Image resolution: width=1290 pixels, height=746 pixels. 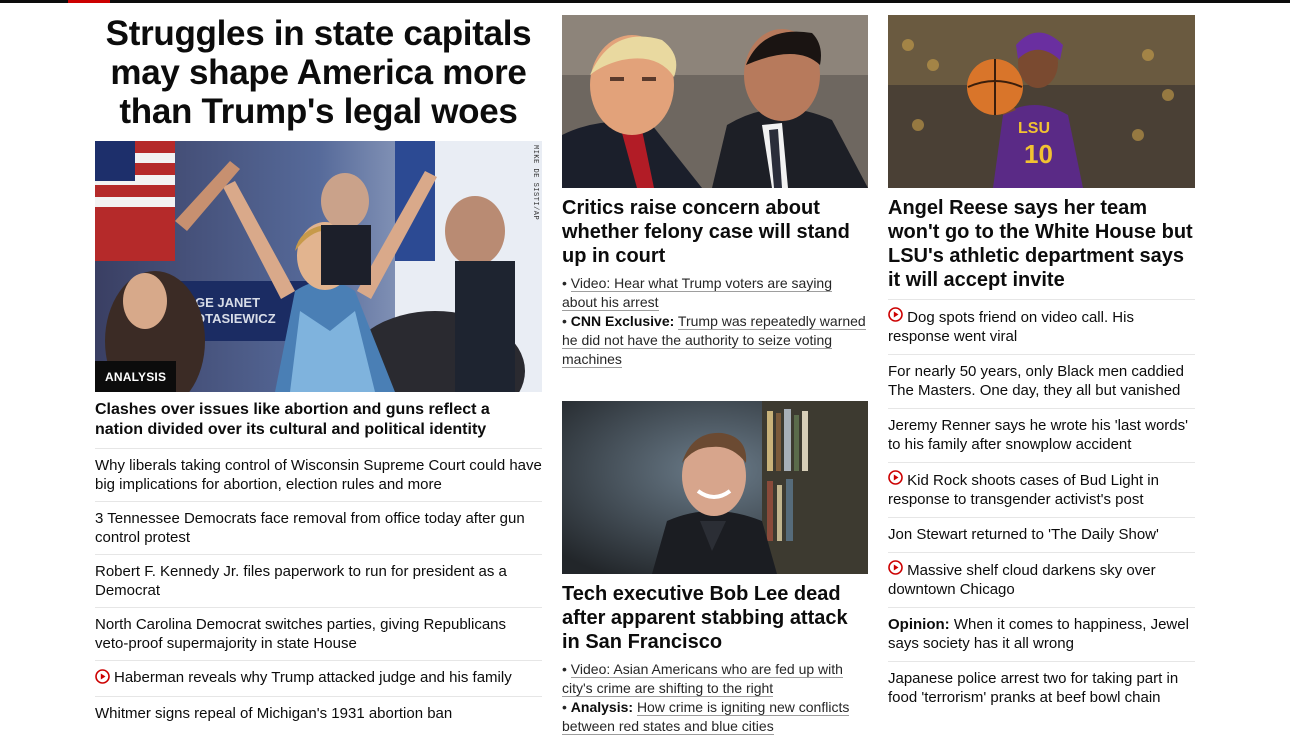 What do you see at coordinates (919, 624) in the screenshot?
I see `opinion-label: Opinion:` at bounding box center [919, 624].